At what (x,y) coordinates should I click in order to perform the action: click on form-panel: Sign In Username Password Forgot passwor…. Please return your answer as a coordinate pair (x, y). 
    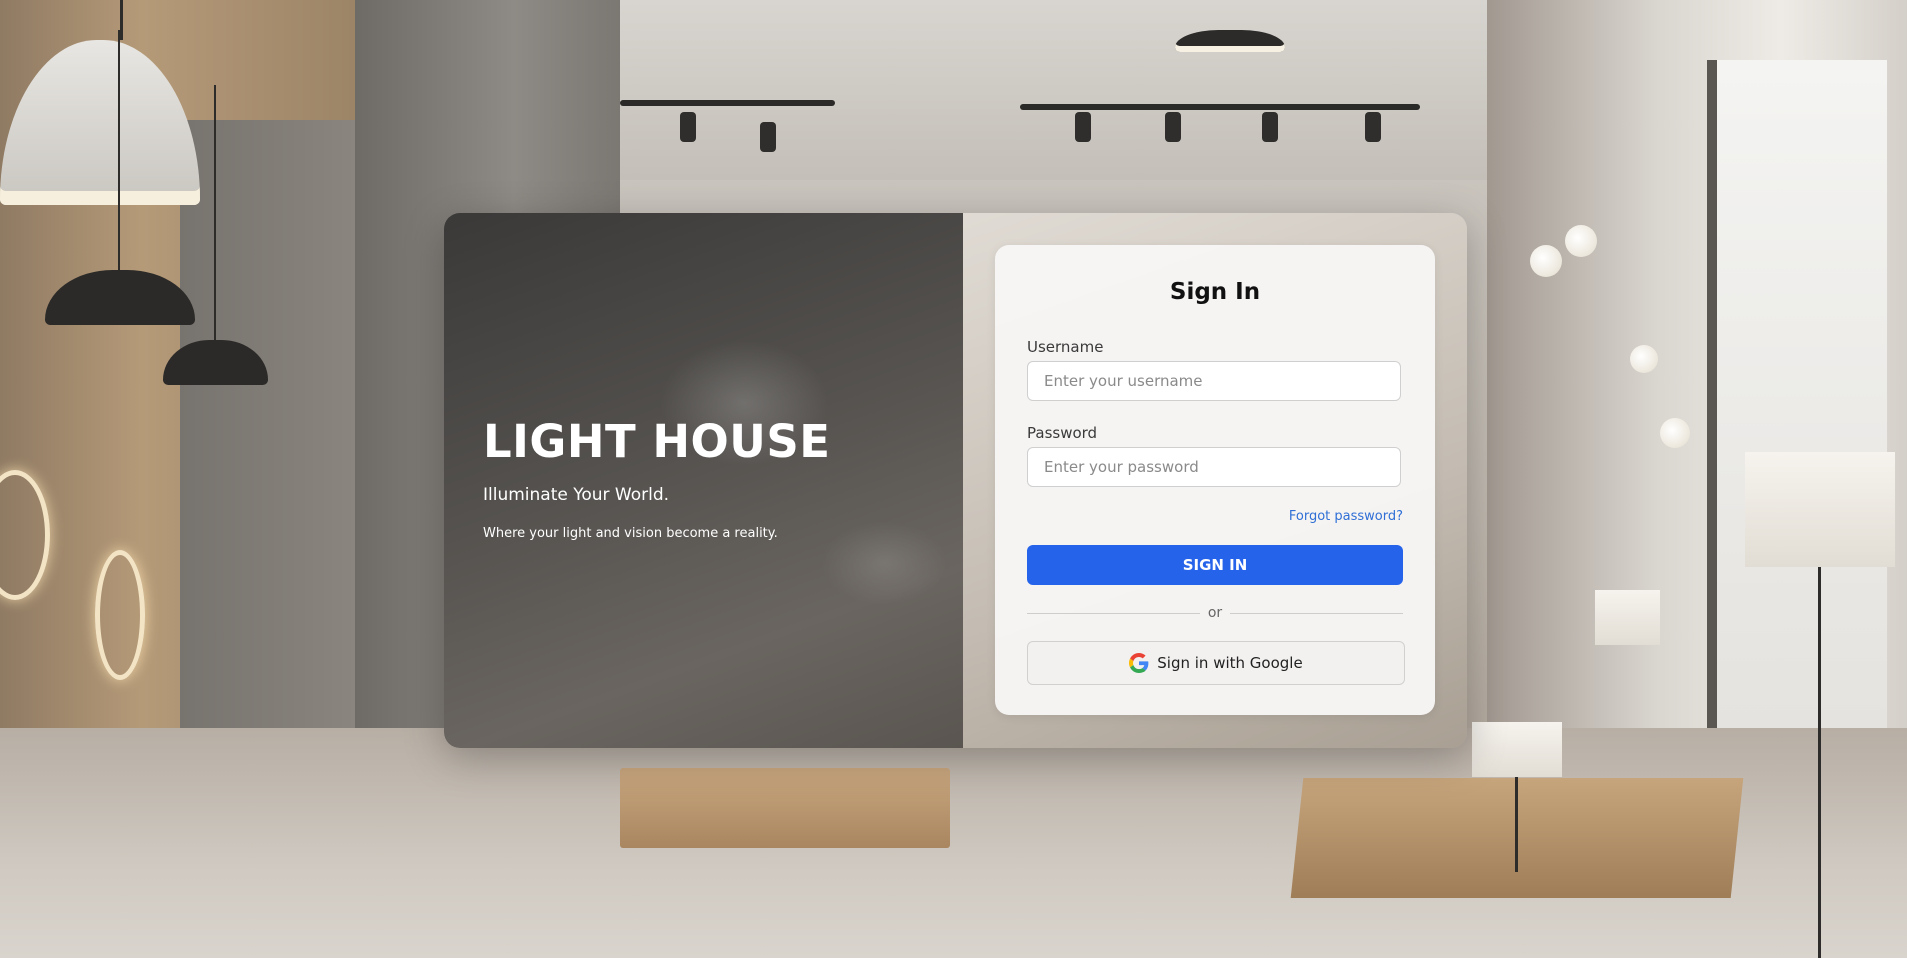
    Looking at the image, I should click on (1215, 480).